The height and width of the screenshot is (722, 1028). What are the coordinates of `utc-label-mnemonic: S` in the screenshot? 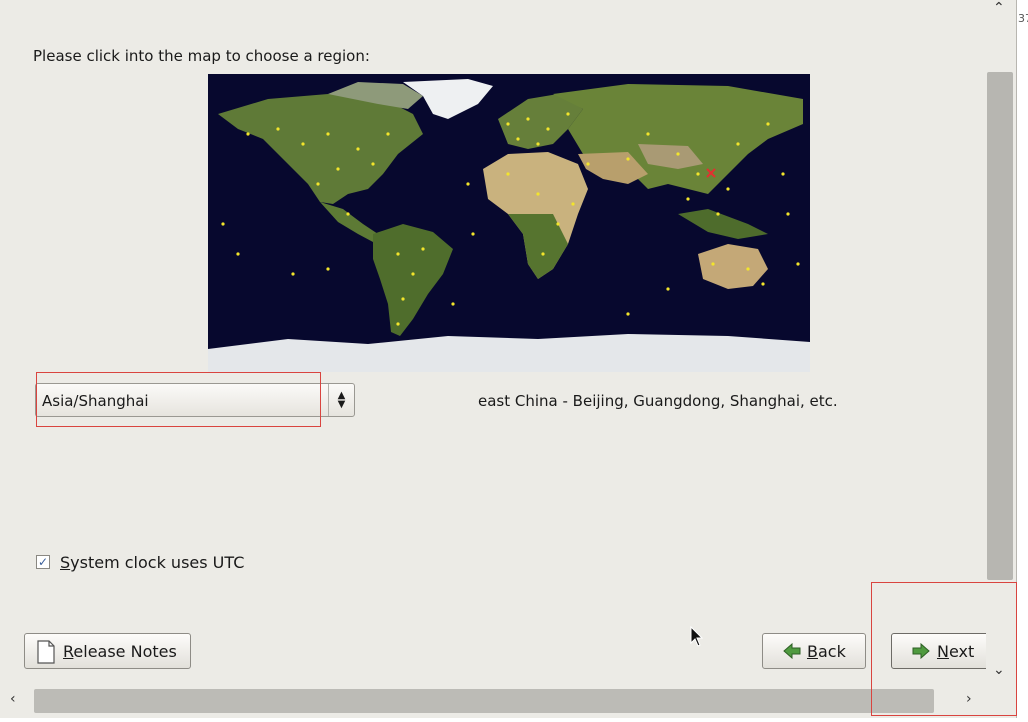 It's located at (65, 562).